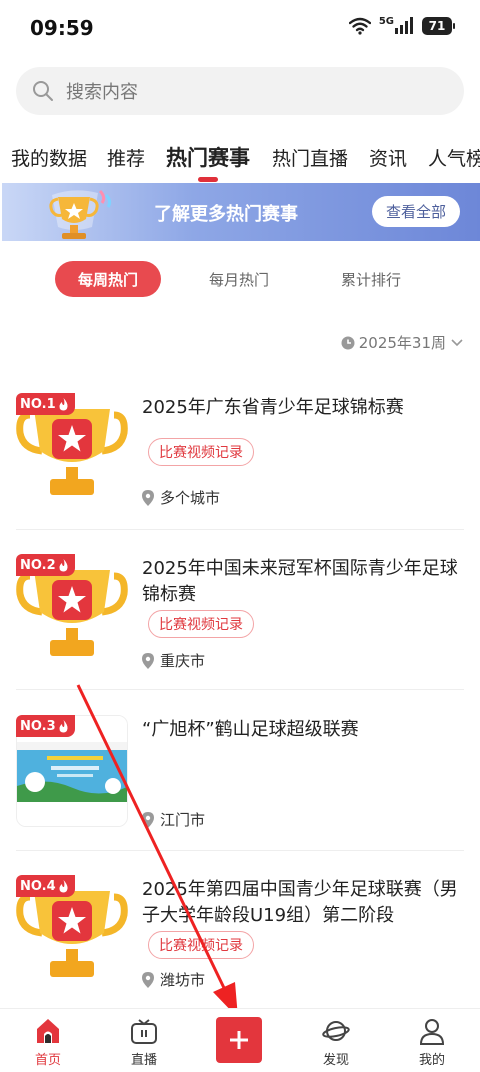 The width and height of the screenshot is (480, 1072). I want to click on search-icon, so click(43, 91).